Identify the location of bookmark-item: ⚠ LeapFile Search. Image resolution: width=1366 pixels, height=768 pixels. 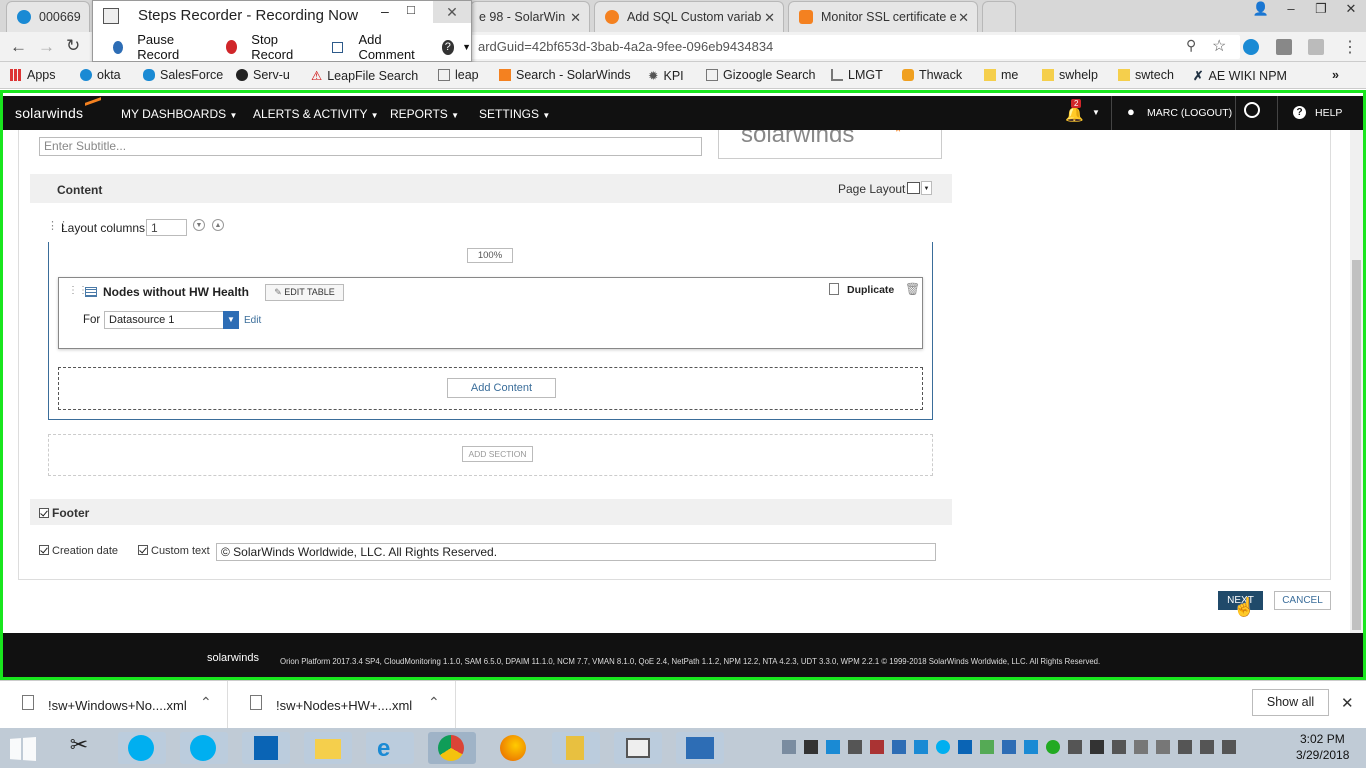
(364, 75).